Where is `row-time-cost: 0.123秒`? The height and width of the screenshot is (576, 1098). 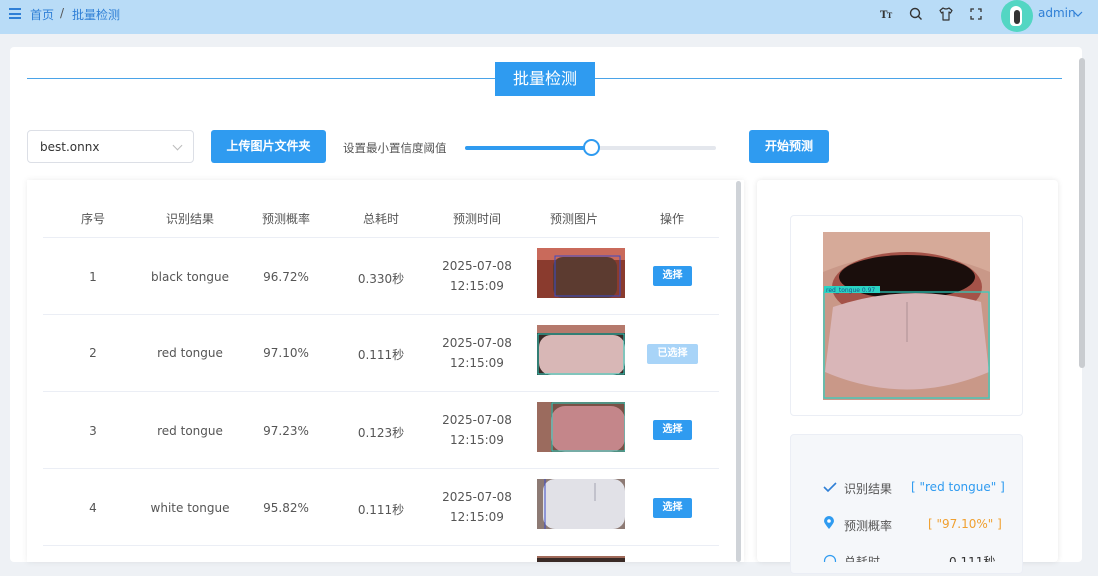
row-time-cost: 0.123秒 is located at coordinates (381, 433).